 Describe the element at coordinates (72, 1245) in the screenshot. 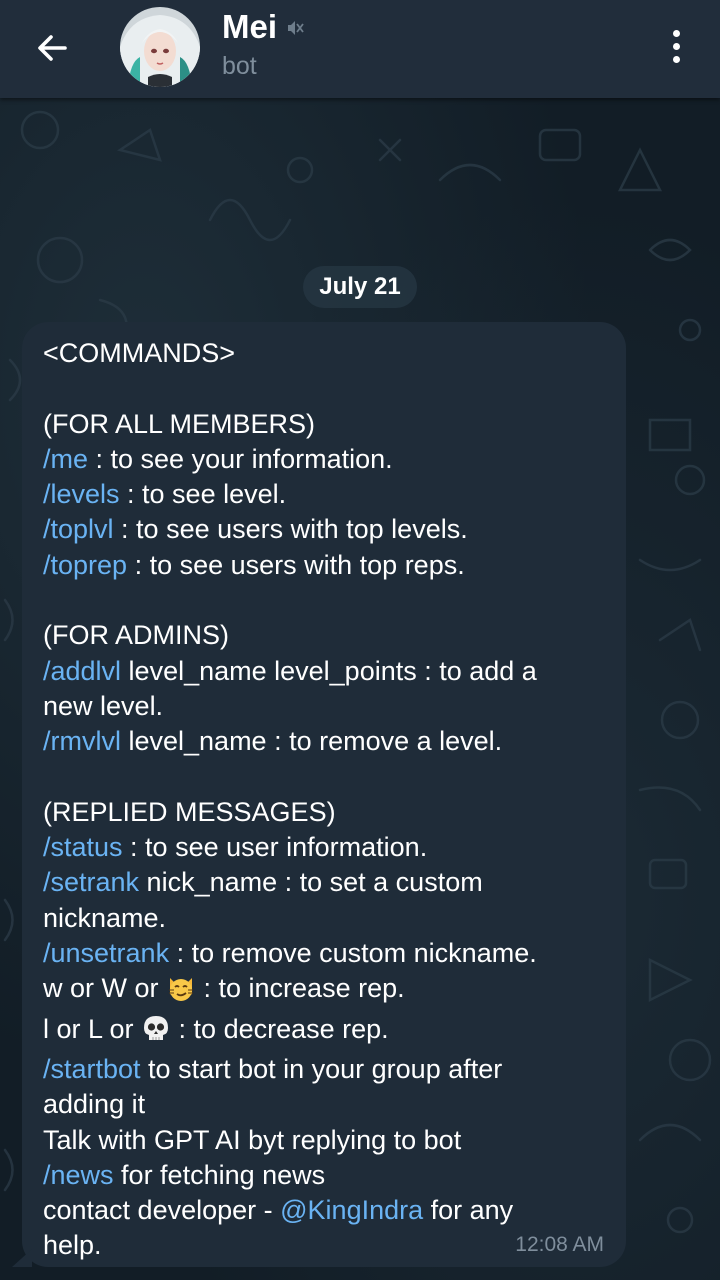

I see `message-text-segment: help.` at that location.